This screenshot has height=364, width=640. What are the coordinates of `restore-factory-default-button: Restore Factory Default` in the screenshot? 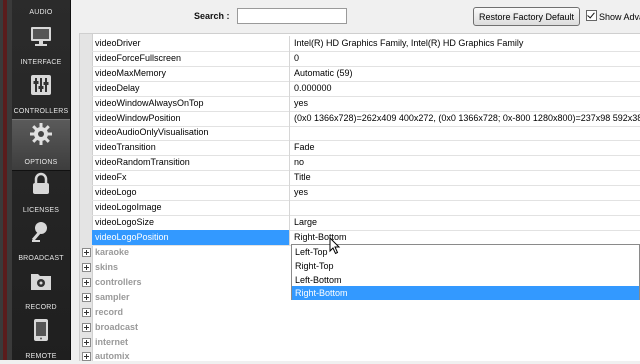 It's located at (526, 16).